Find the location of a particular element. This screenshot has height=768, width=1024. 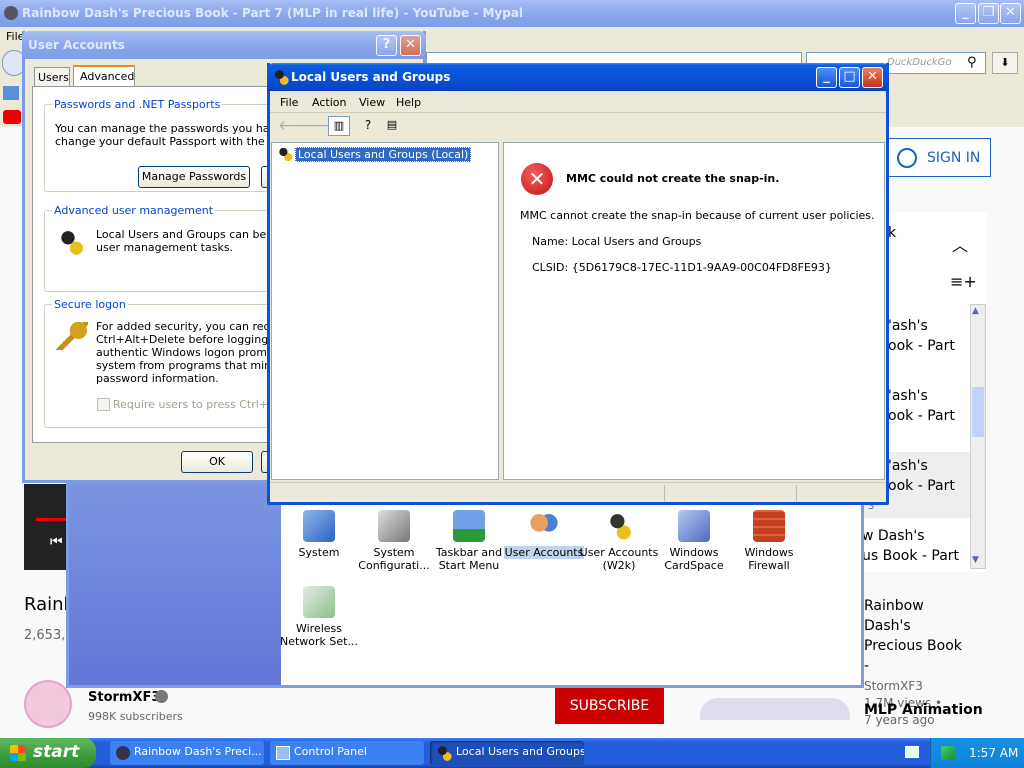

taskbar-label: Local Users and Groups is located at coordinates (520, 751).